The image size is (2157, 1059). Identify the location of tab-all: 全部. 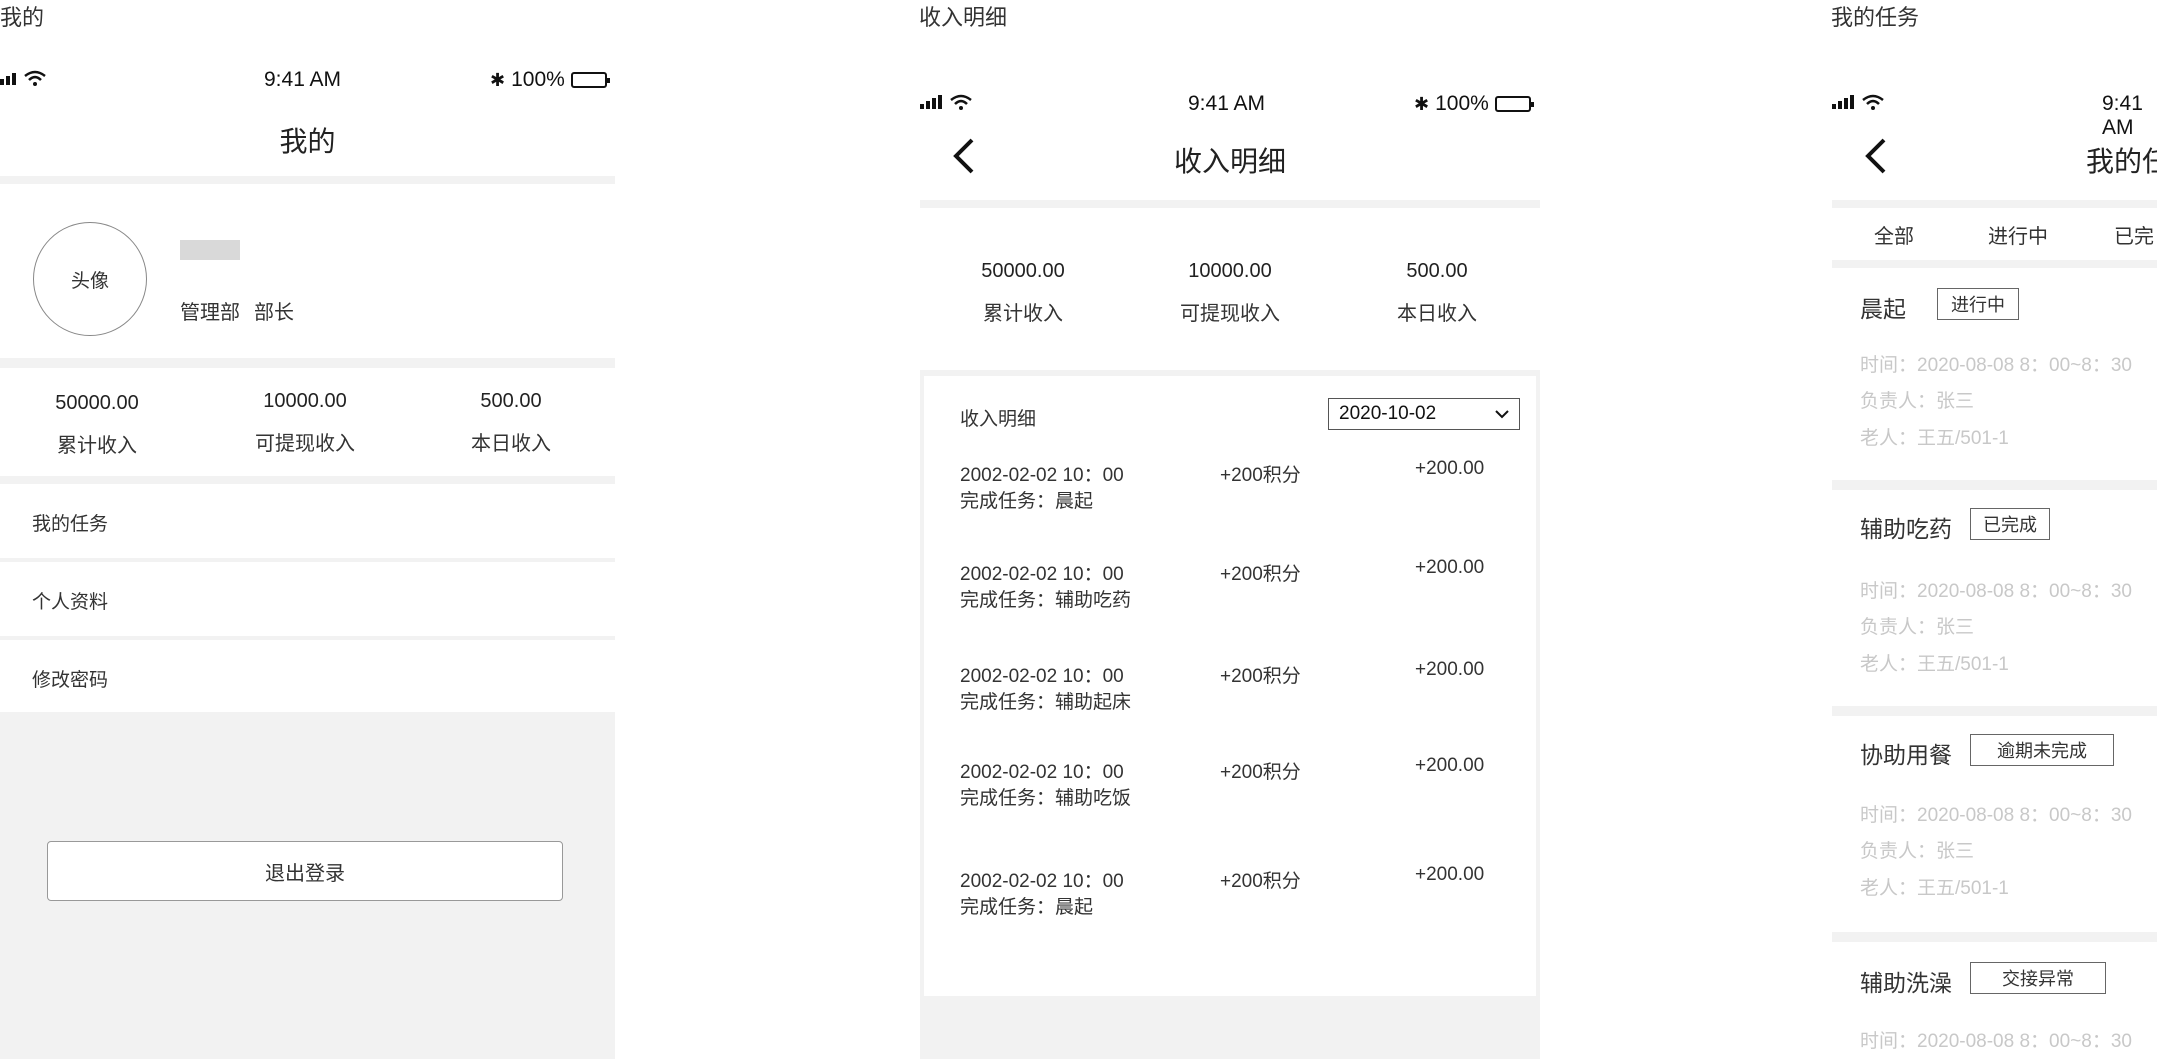
(1894, 234).